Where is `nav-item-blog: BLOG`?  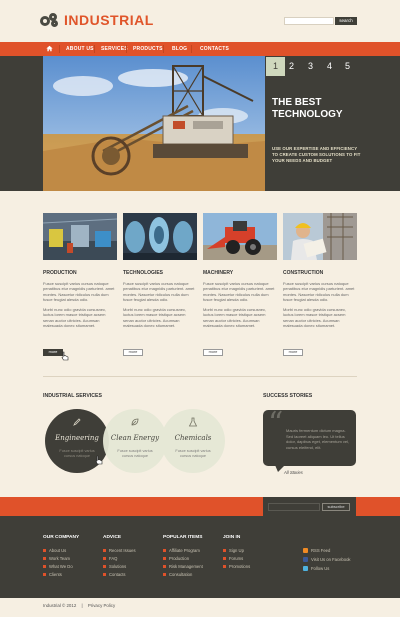
nav-item-blog: BLOG is located at coordinates (179, 49).